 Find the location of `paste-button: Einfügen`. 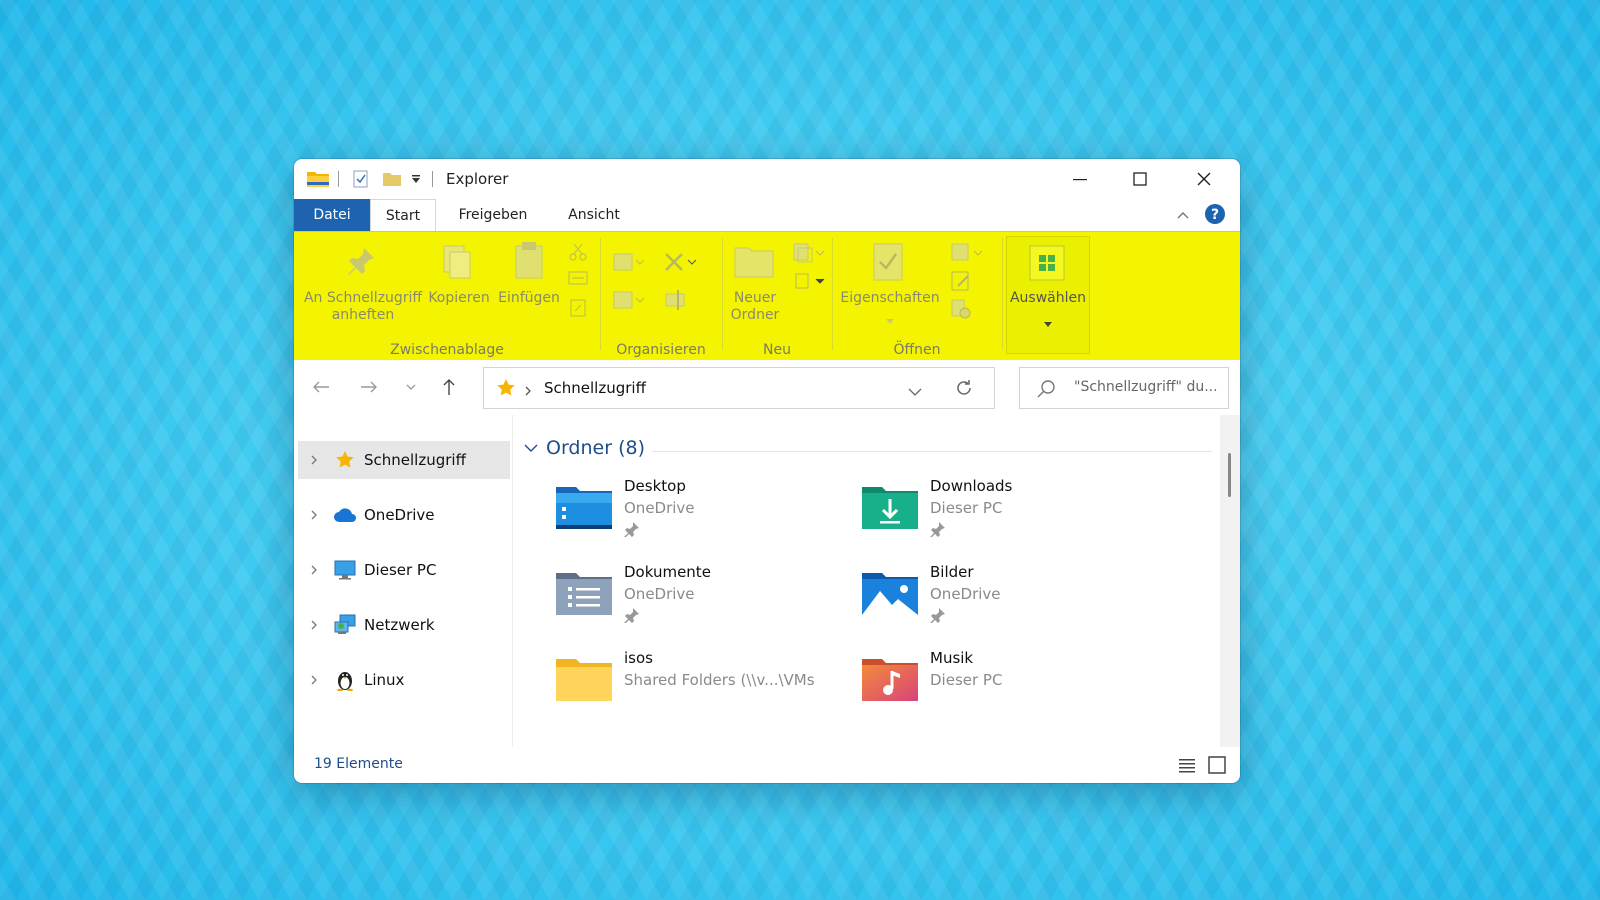

paste-button: Einfügen is located at coordinates (529, 298).